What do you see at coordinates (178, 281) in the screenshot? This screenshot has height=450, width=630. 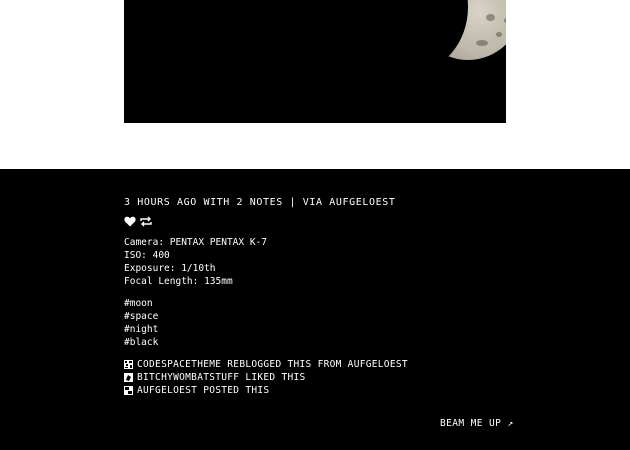 I see `exif-focal-length: Focal Length: 135mm` at bounding box center [178, 281].